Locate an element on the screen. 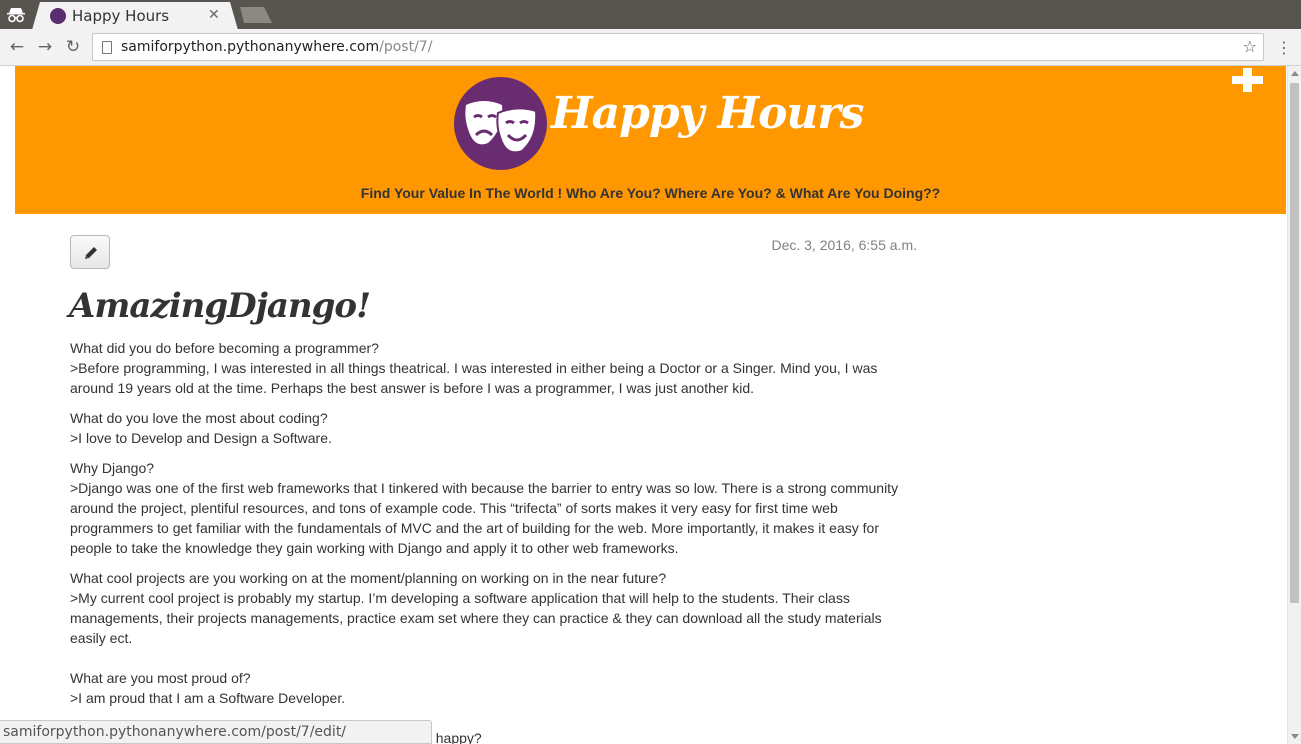 The height and width of the screenshot is (744, 1301). pencil-icon is located at coordinates (91, 253).